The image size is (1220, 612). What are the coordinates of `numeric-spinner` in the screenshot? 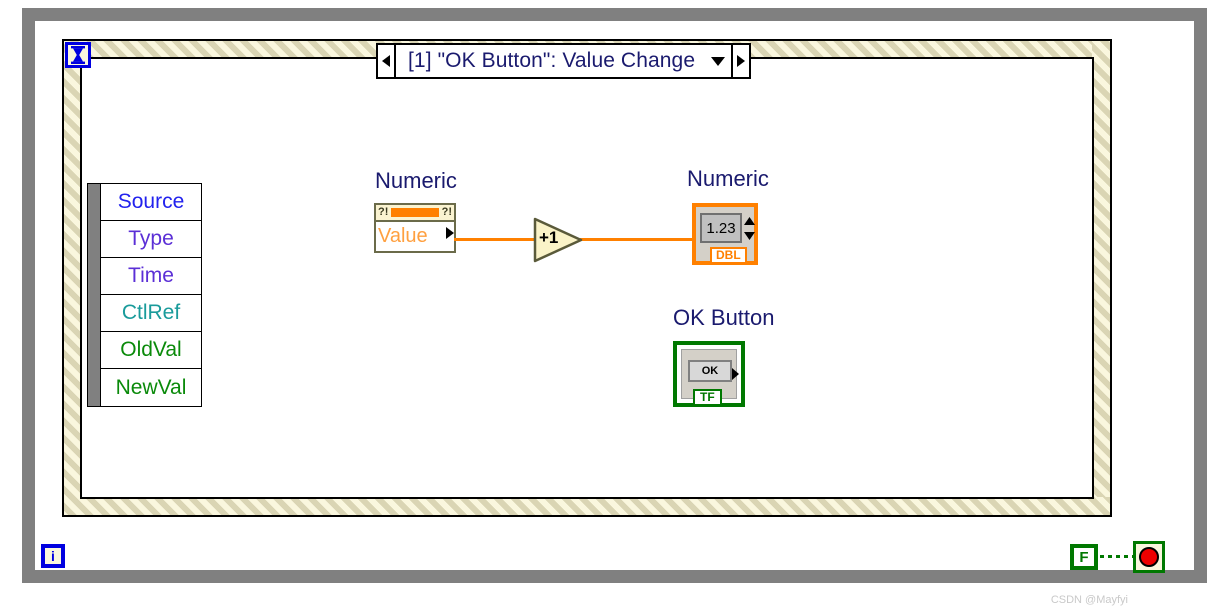 It's located at (749, 228).